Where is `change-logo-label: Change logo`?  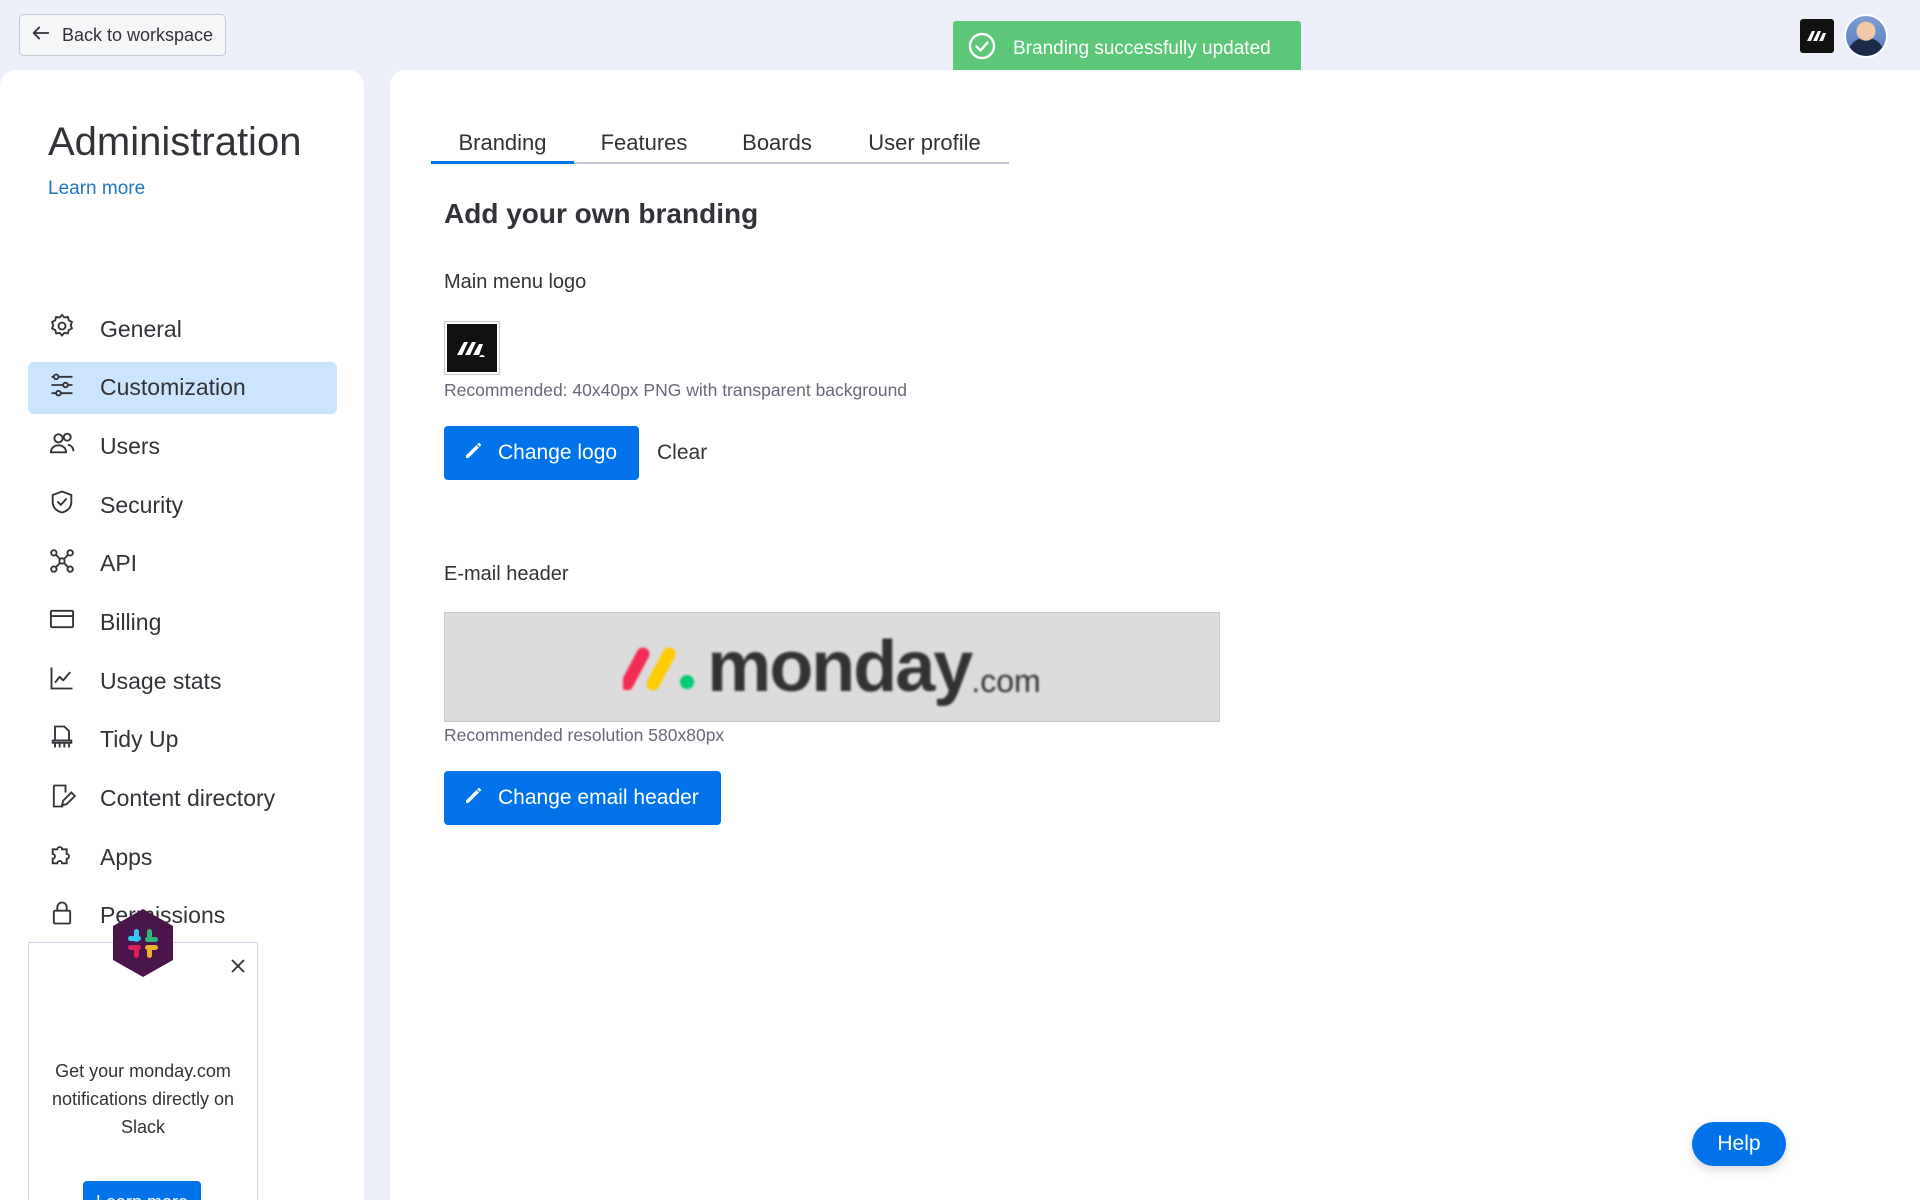 change-logo-label: Change logo is located at coordinates (558, 452).